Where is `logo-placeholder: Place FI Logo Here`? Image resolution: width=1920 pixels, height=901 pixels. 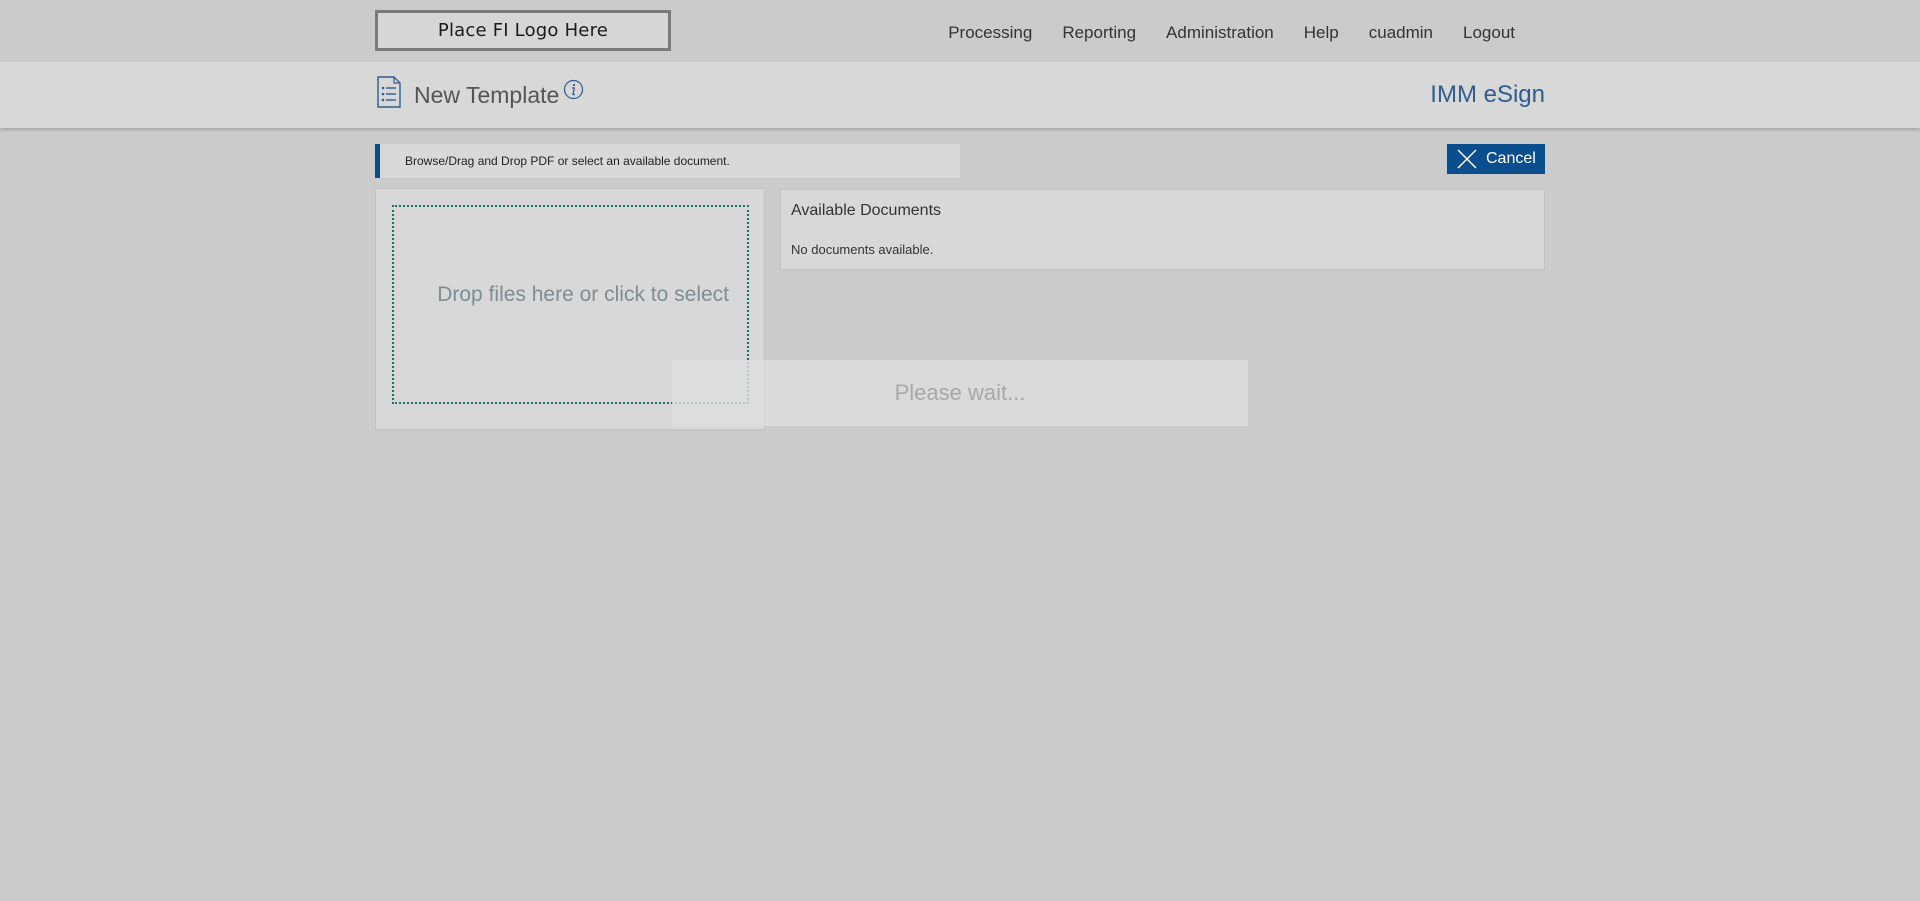
logo-placeholder: Place FI Logo Here is located at coordinates (523, 30).